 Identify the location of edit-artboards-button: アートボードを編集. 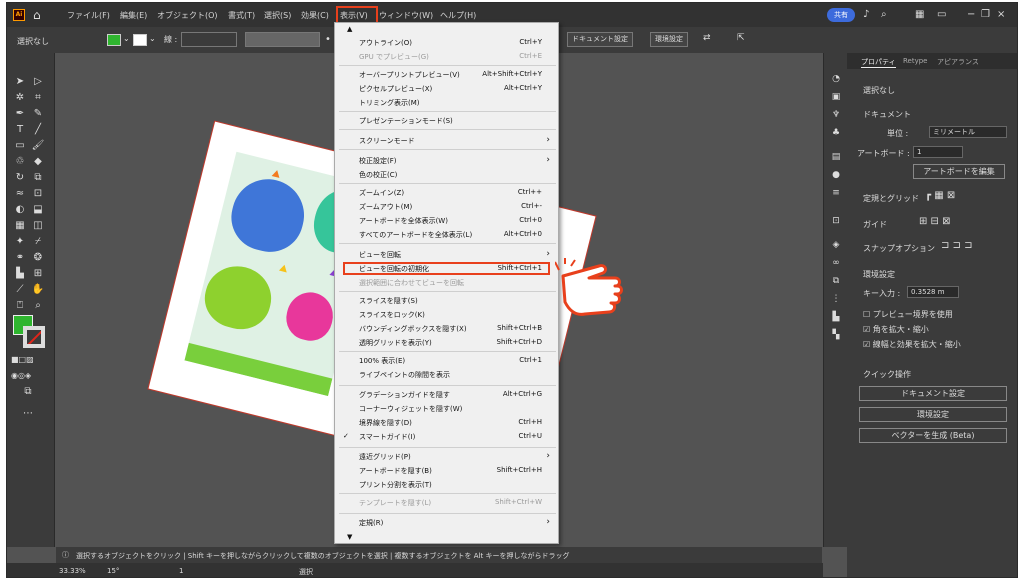
(959, 171).